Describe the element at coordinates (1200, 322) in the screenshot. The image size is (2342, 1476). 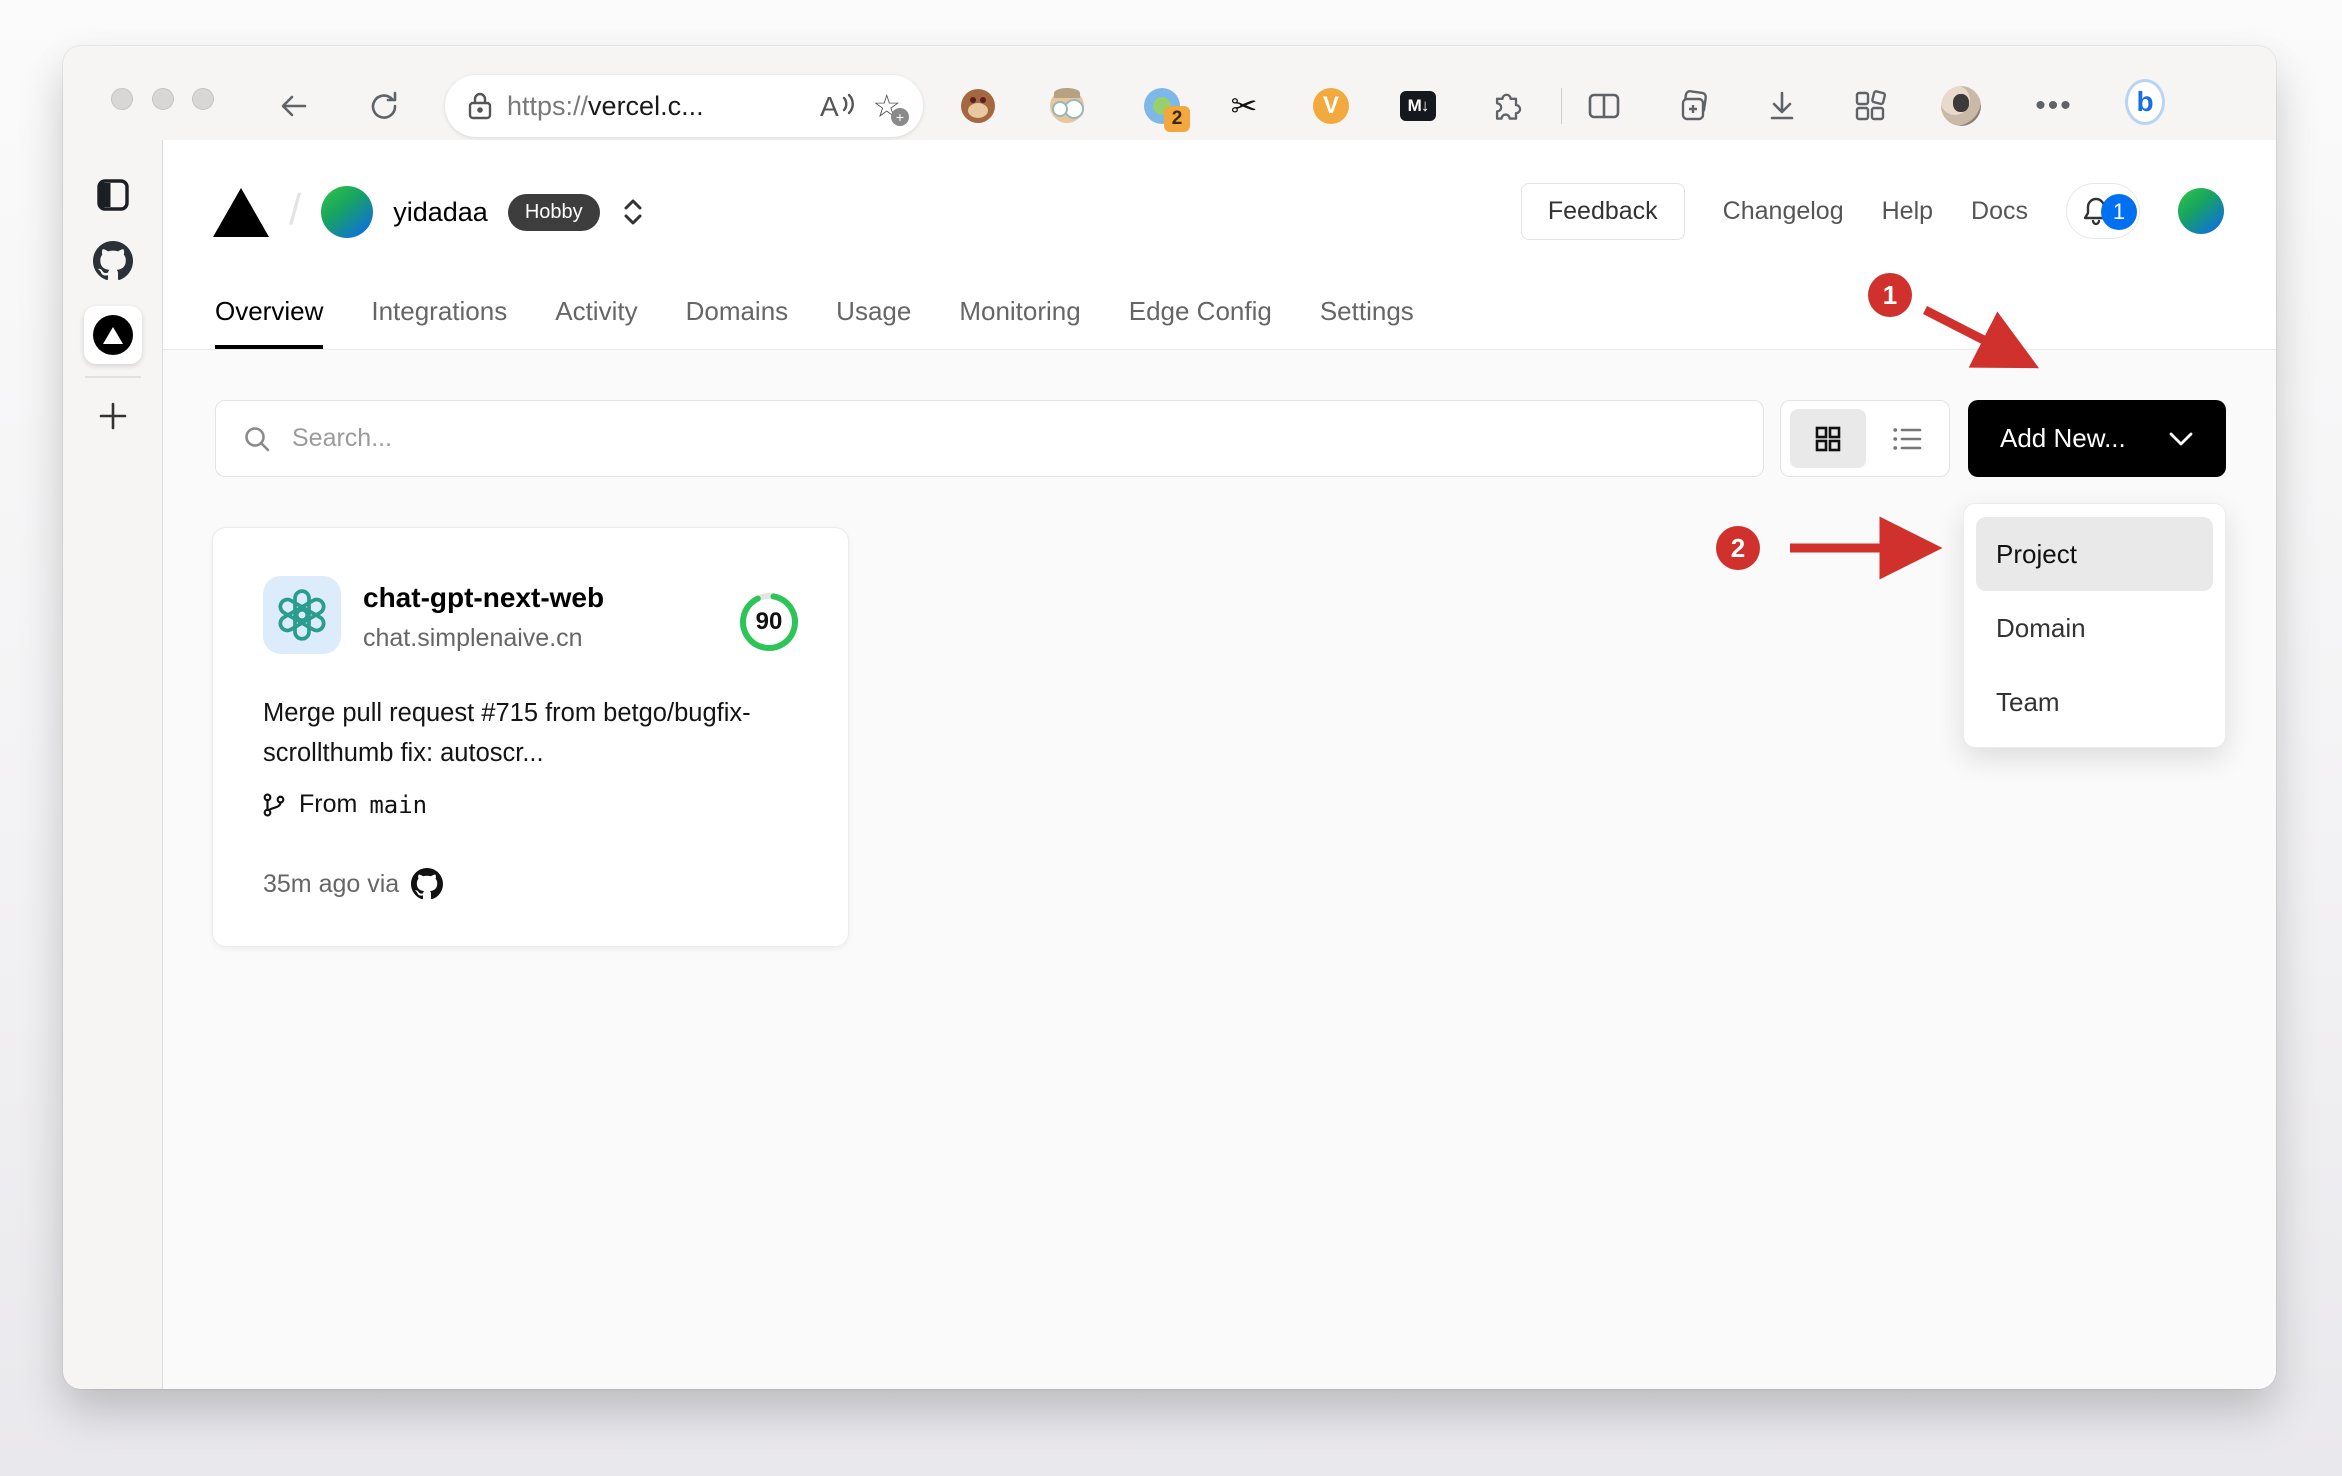
I see `tab-edge-config: Edge Config` at that location.